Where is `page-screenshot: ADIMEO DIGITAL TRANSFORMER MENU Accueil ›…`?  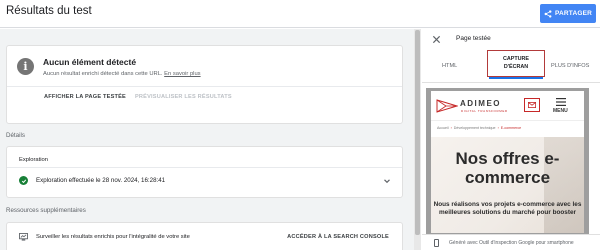
page-screenshot: ADIMEO DIGITAL TRANSFORMER MENU Accueil ›… is located at coordinates (507, 162).